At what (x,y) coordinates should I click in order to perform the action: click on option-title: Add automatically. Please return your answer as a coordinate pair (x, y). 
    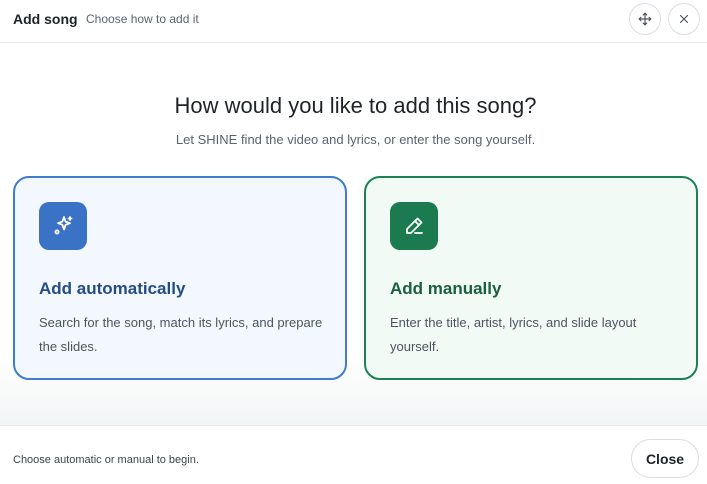
    Looking at the image, I should click on (112, 288).